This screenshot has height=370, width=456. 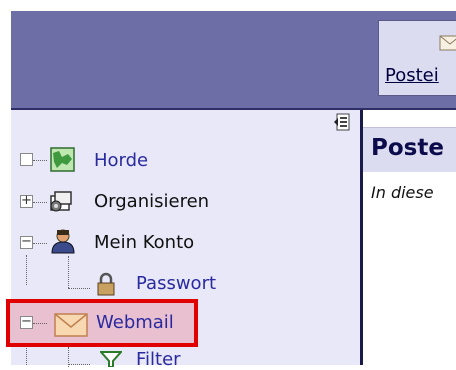 What do you see at coordinates (71, 325) in the screenshot?
I see `mail-envelope-icon` at bounding box center [71, 325].